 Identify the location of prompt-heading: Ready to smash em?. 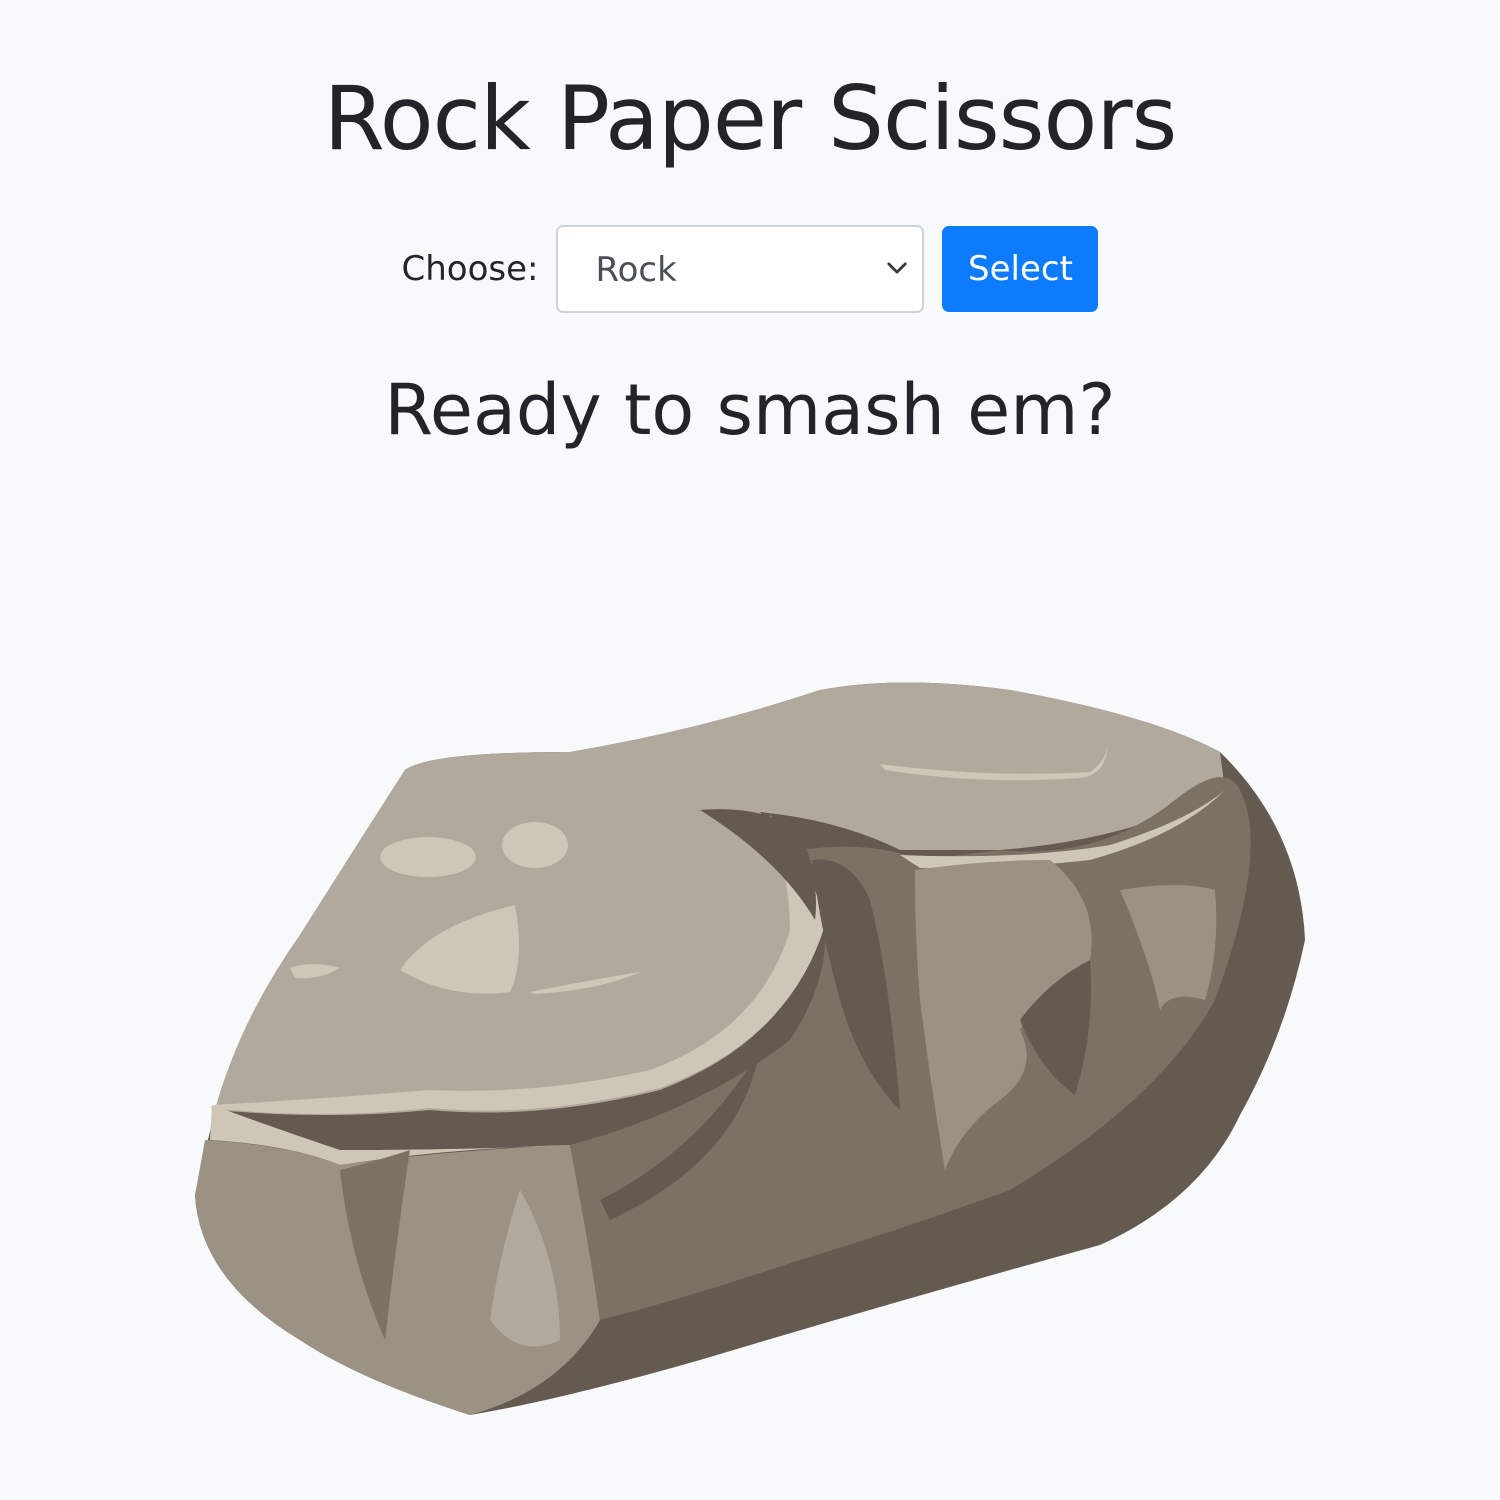
(750, 410).